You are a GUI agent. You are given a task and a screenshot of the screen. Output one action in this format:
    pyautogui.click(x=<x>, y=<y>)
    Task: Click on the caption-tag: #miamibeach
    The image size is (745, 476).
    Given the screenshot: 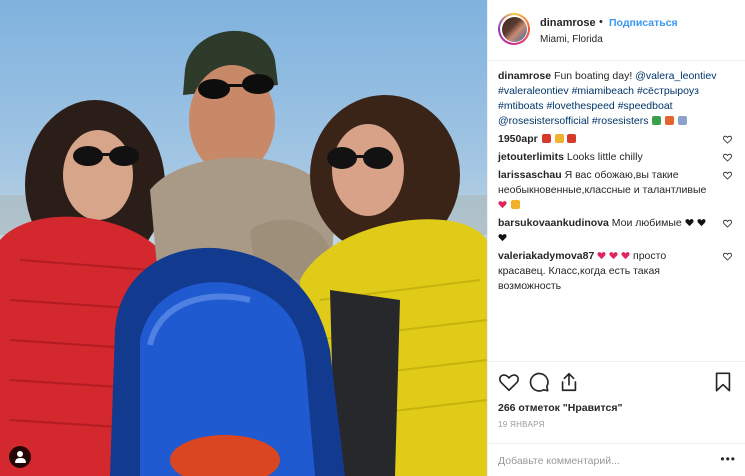 What is the action you would take?
    pyautogui.click(x=603, y=91)
    